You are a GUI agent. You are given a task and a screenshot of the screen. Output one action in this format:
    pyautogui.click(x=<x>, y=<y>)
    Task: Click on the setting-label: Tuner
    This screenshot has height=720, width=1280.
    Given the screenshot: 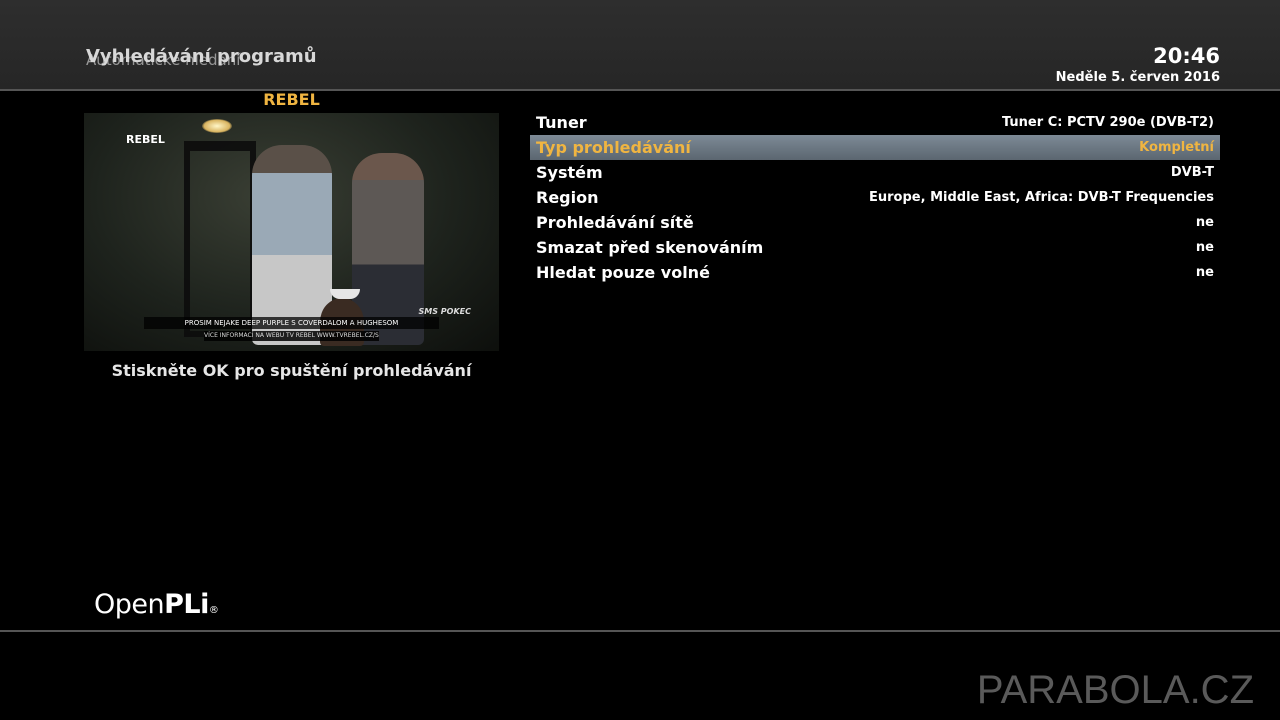 What is the action you would take?
    pyautogui.click(x=561, y=122)
    